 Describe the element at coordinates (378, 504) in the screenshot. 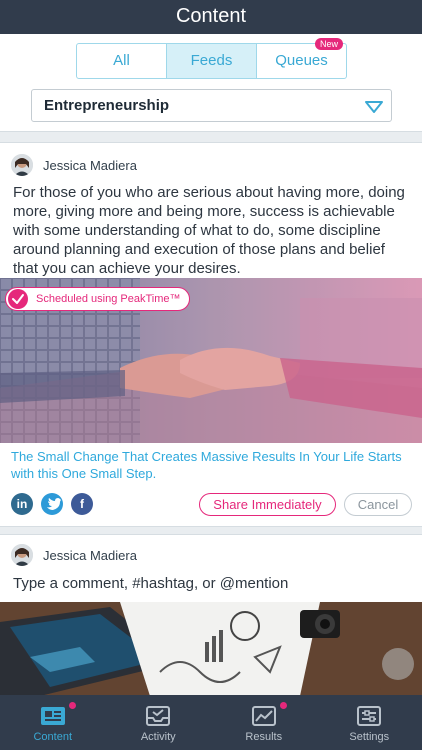

I see `cancel-button: Cancel` at that location.